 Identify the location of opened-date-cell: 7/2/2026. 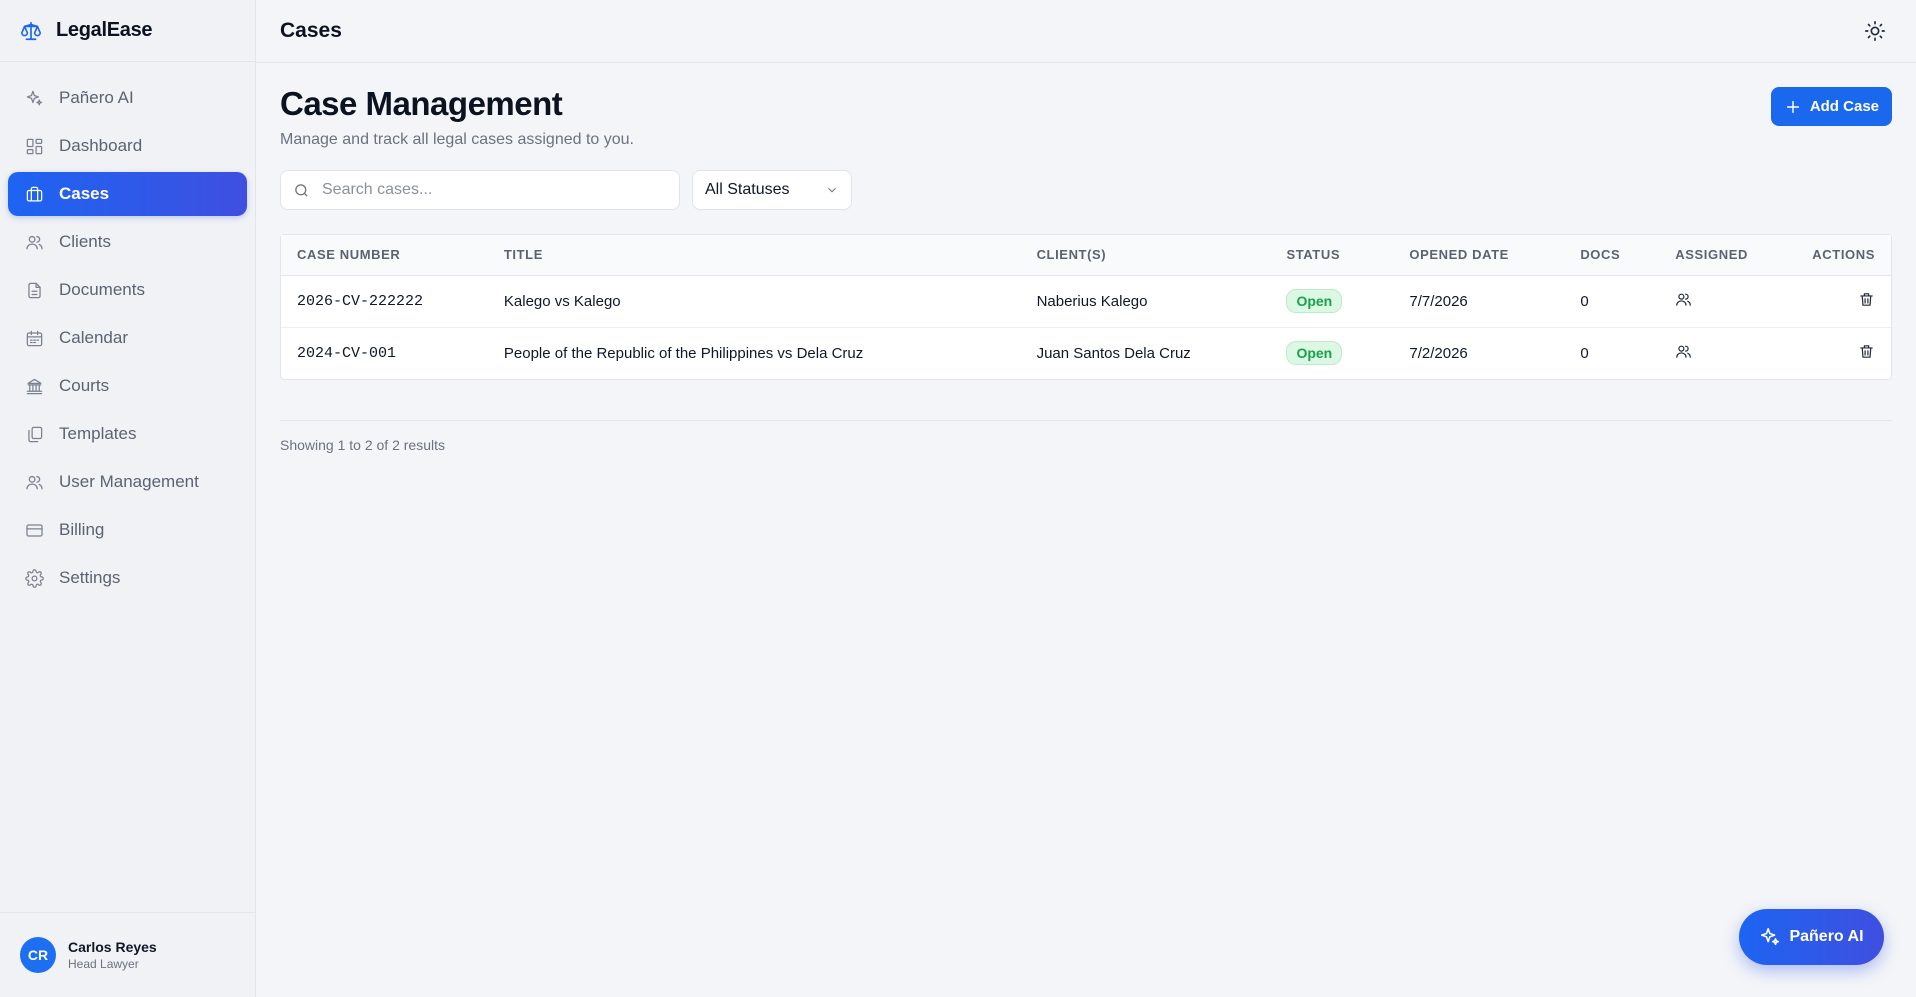
(1438, 353).